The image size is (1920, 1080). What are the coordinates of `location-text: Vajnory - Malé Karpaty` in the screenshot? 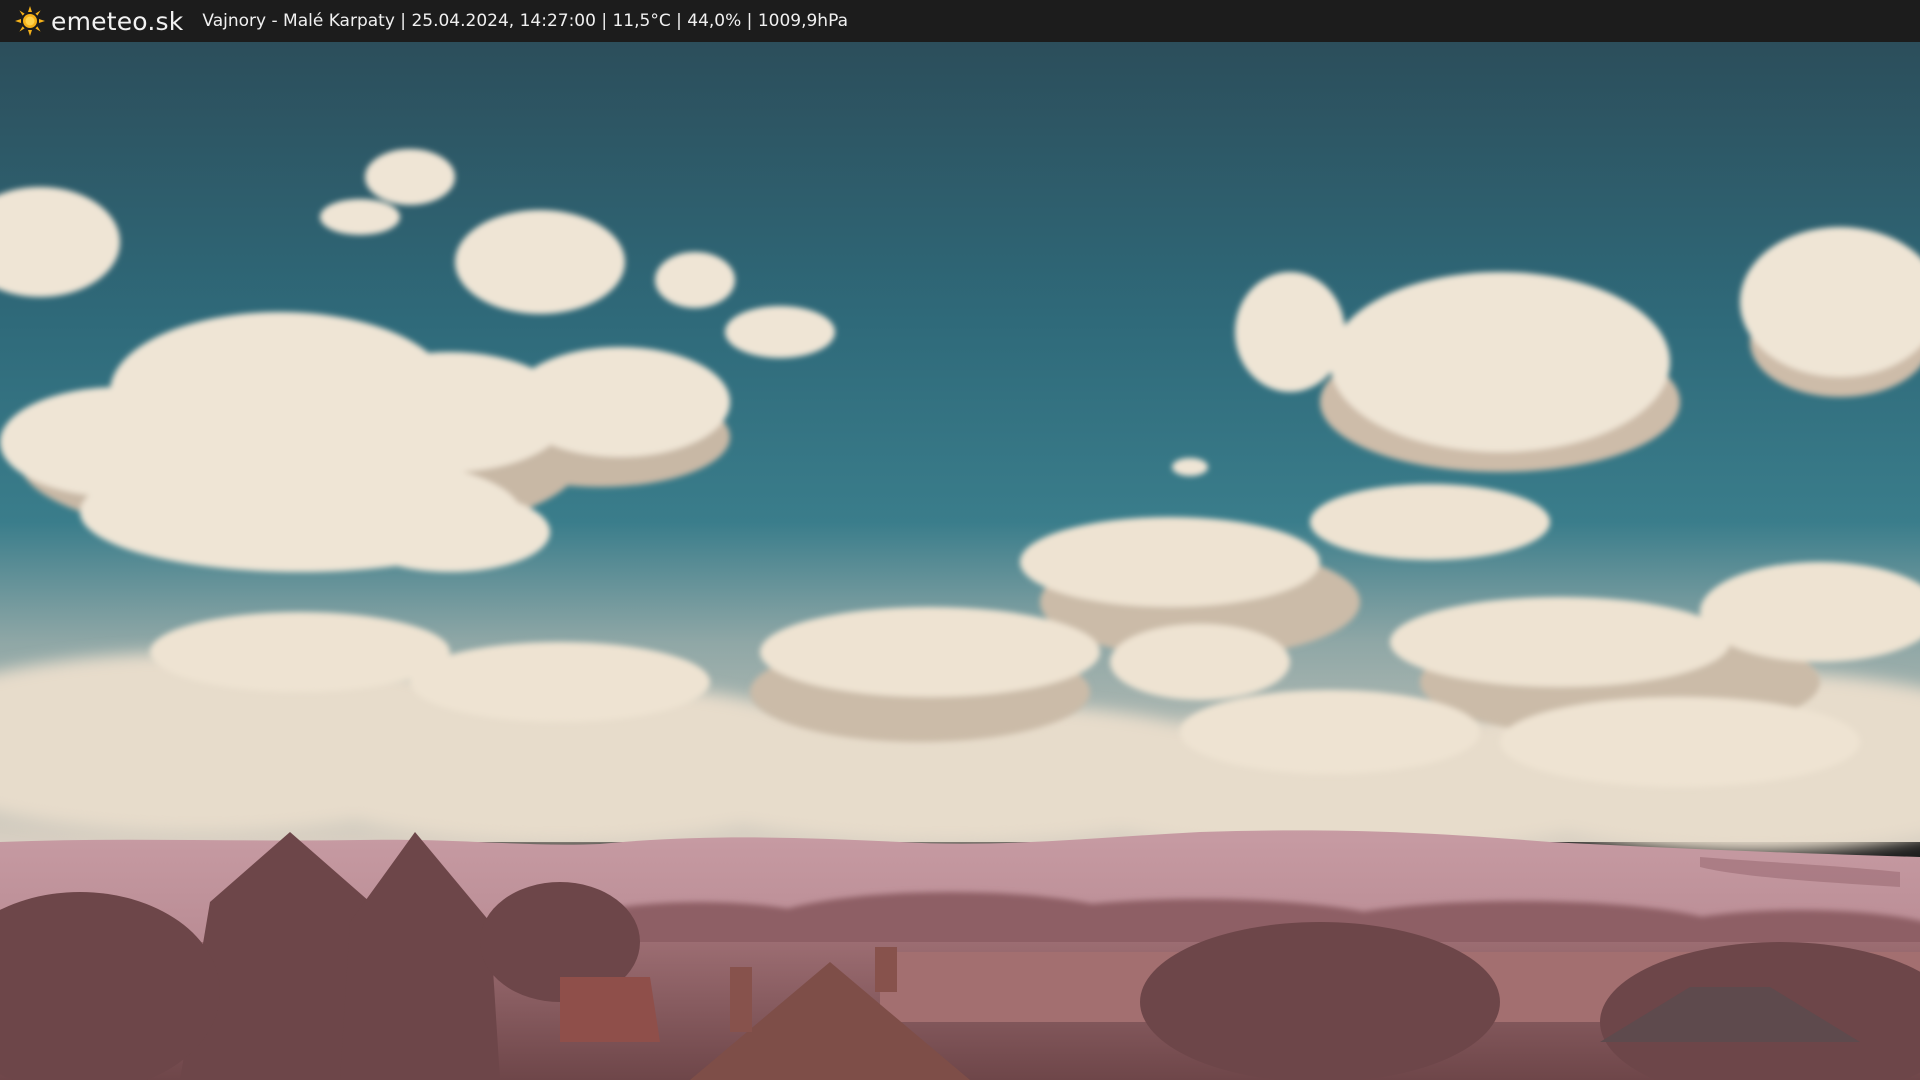 It's located at (298, 21).